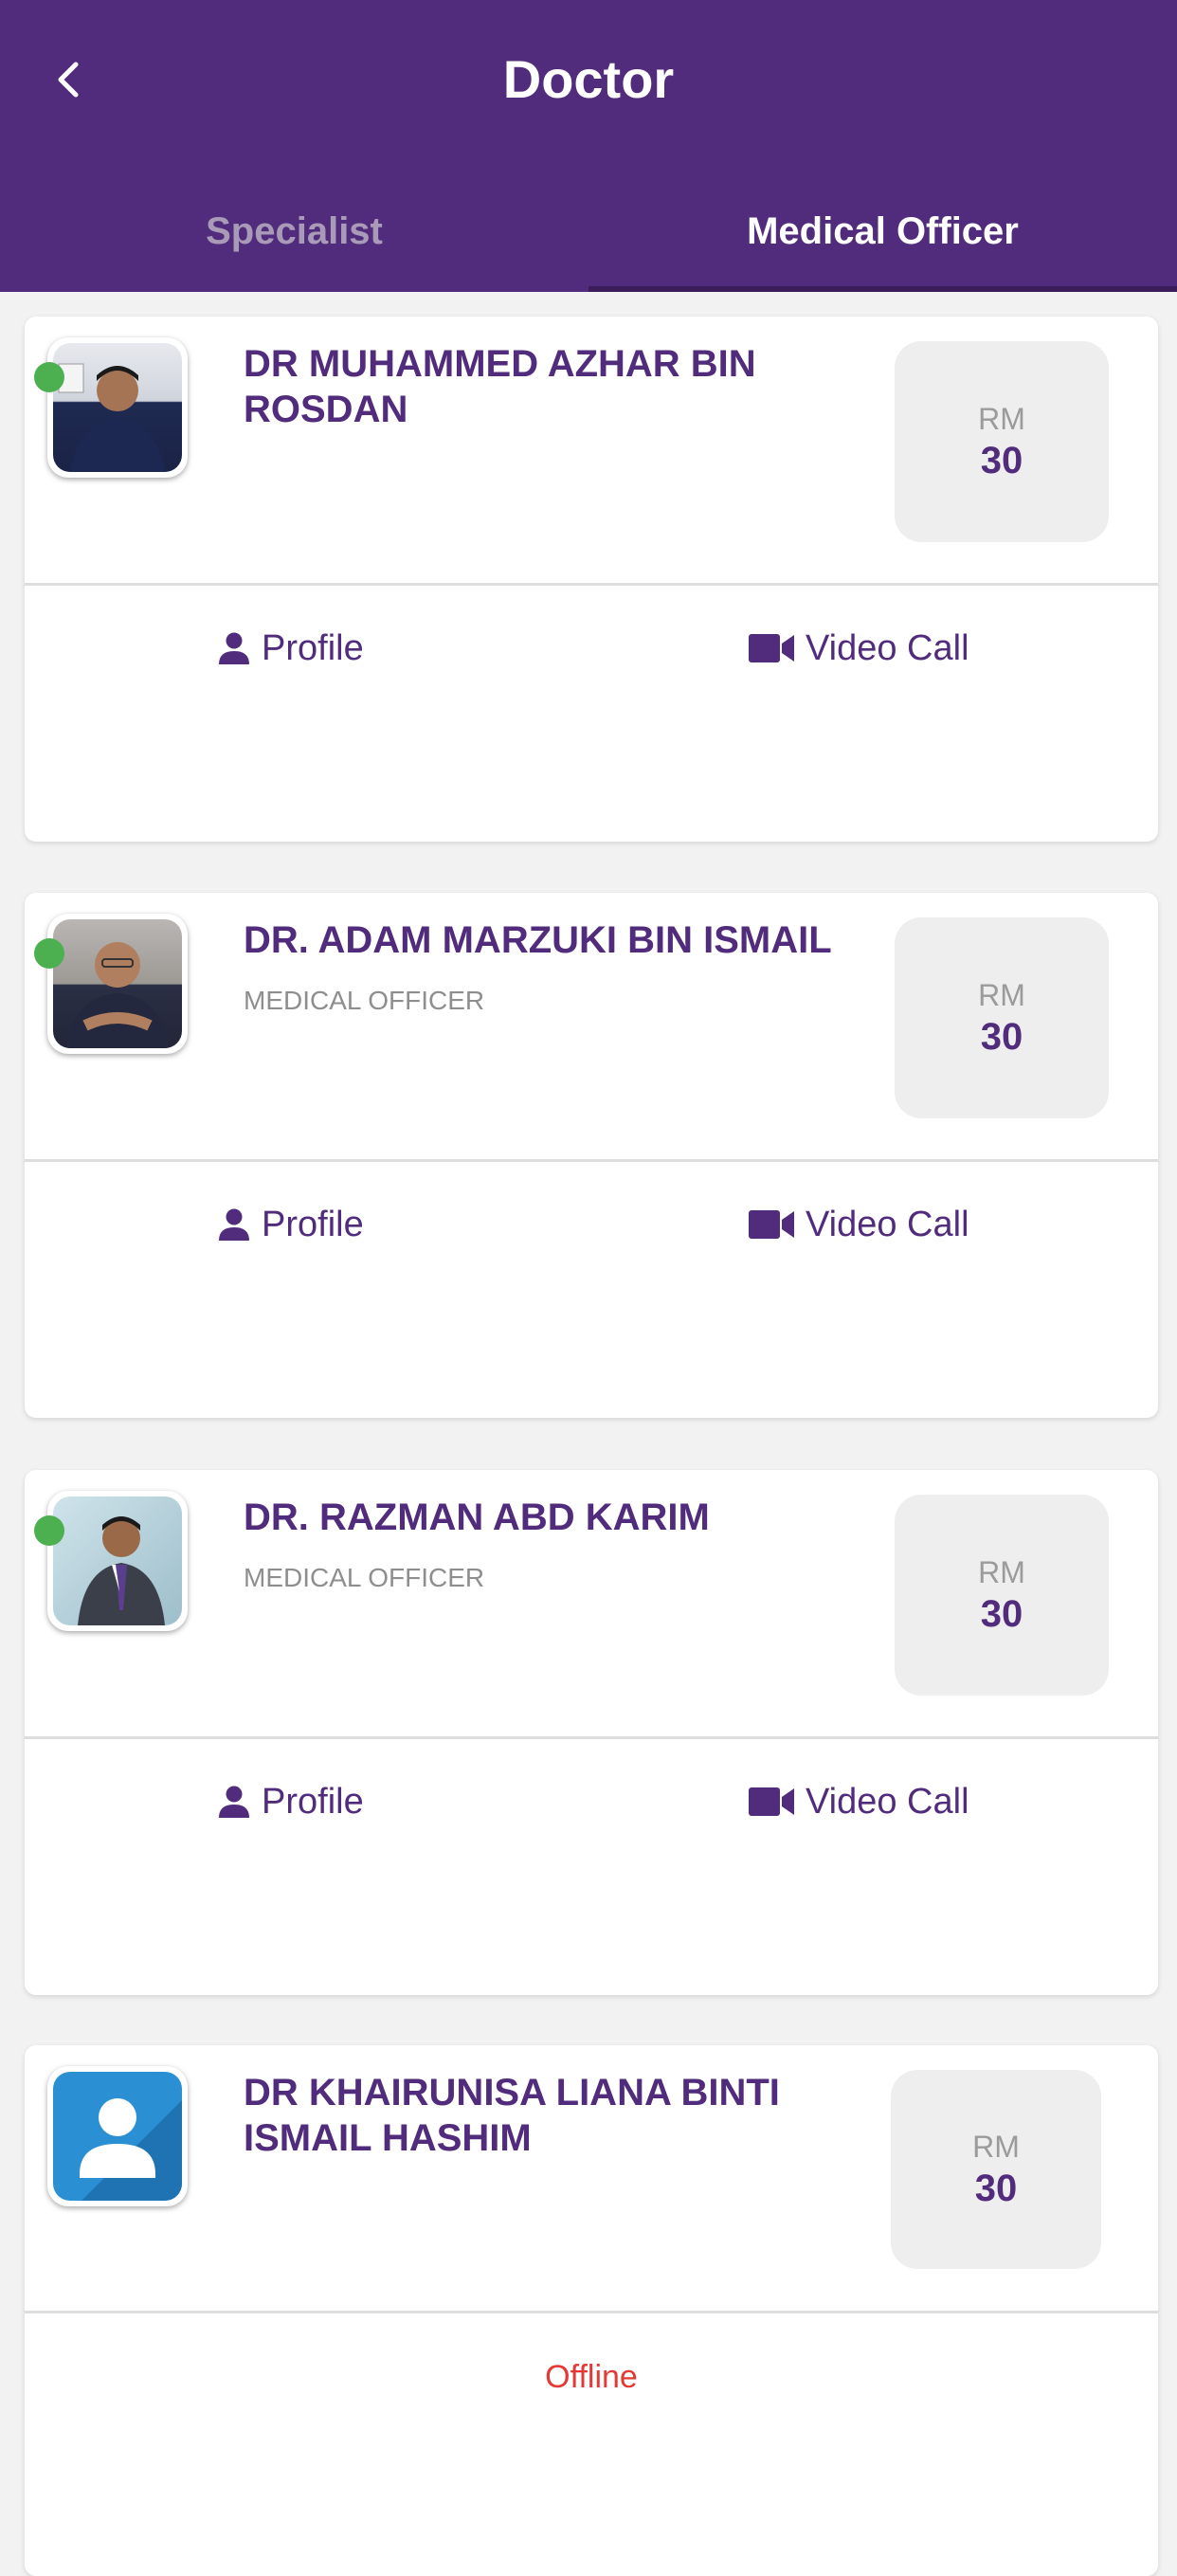 This screenshot has width=1177, height=2576. I want to click on person-placeholder-icon, so click(131, 2149).